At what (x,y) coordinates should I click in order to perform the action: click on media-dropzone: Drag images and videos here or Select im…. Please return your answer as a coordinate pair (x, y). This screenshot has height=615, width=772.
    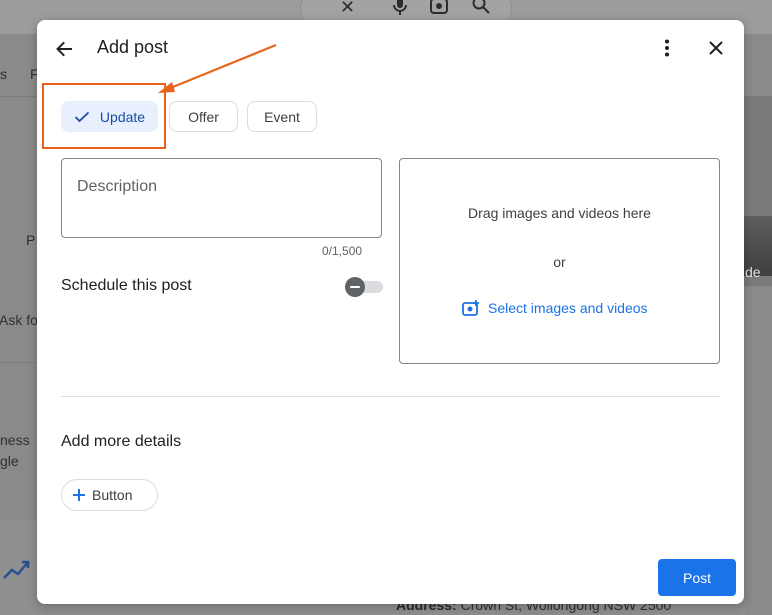
    Looking at the image, I should click on (559, 261).